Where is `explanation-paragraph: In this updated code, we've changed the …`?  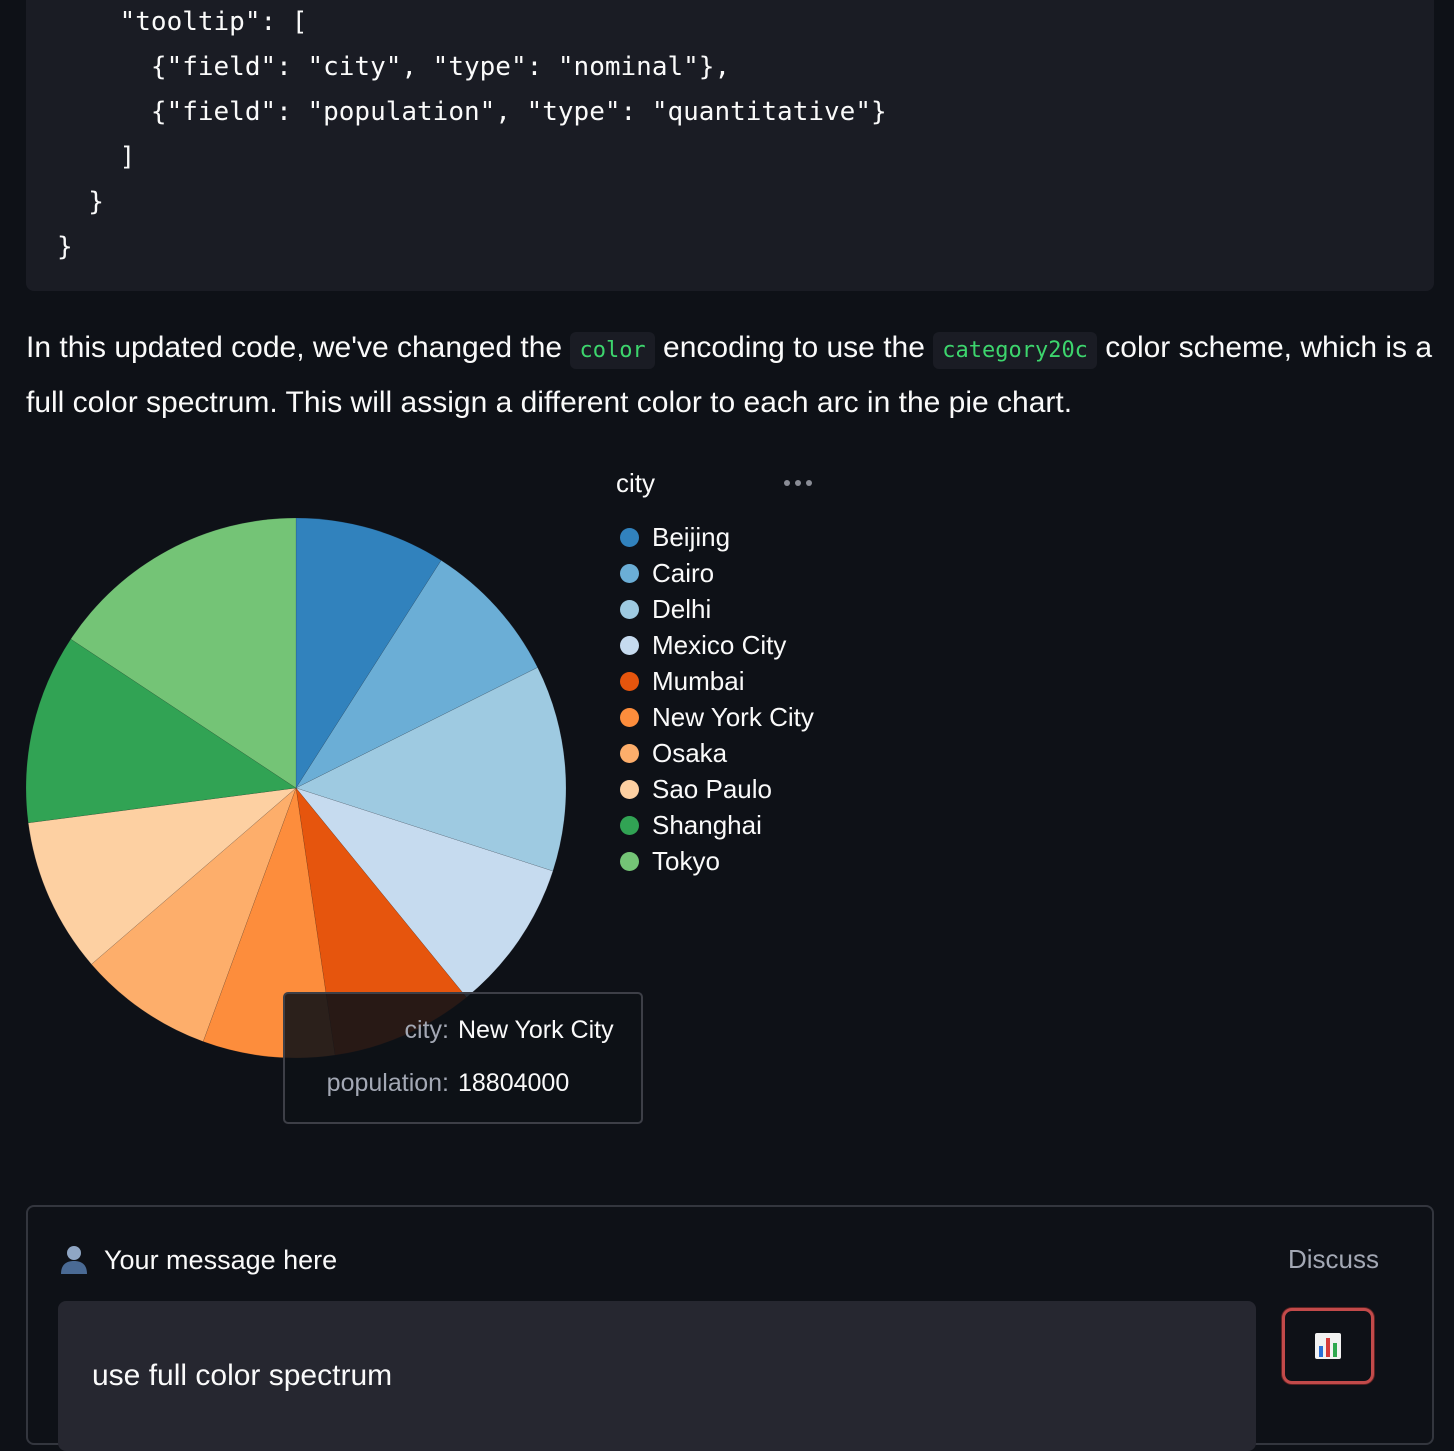
explanation-paragraph: In this updated code, we've changed the … is located at coordinates (731, 375).